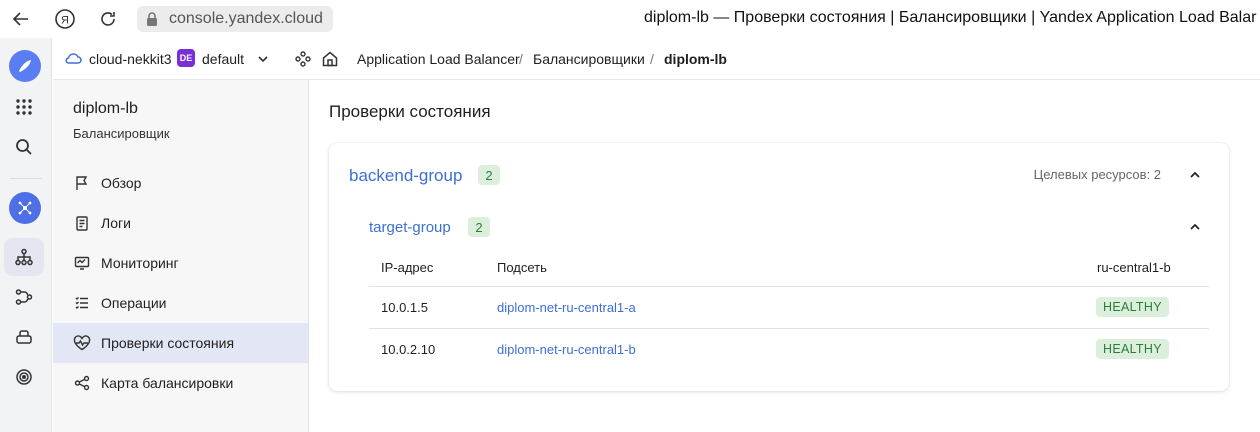 Image resolution: width=1260 pixels, height=432 pixels. I want to click on subnet-link: diplom-net-ru-central1-b, so click(566, 349).